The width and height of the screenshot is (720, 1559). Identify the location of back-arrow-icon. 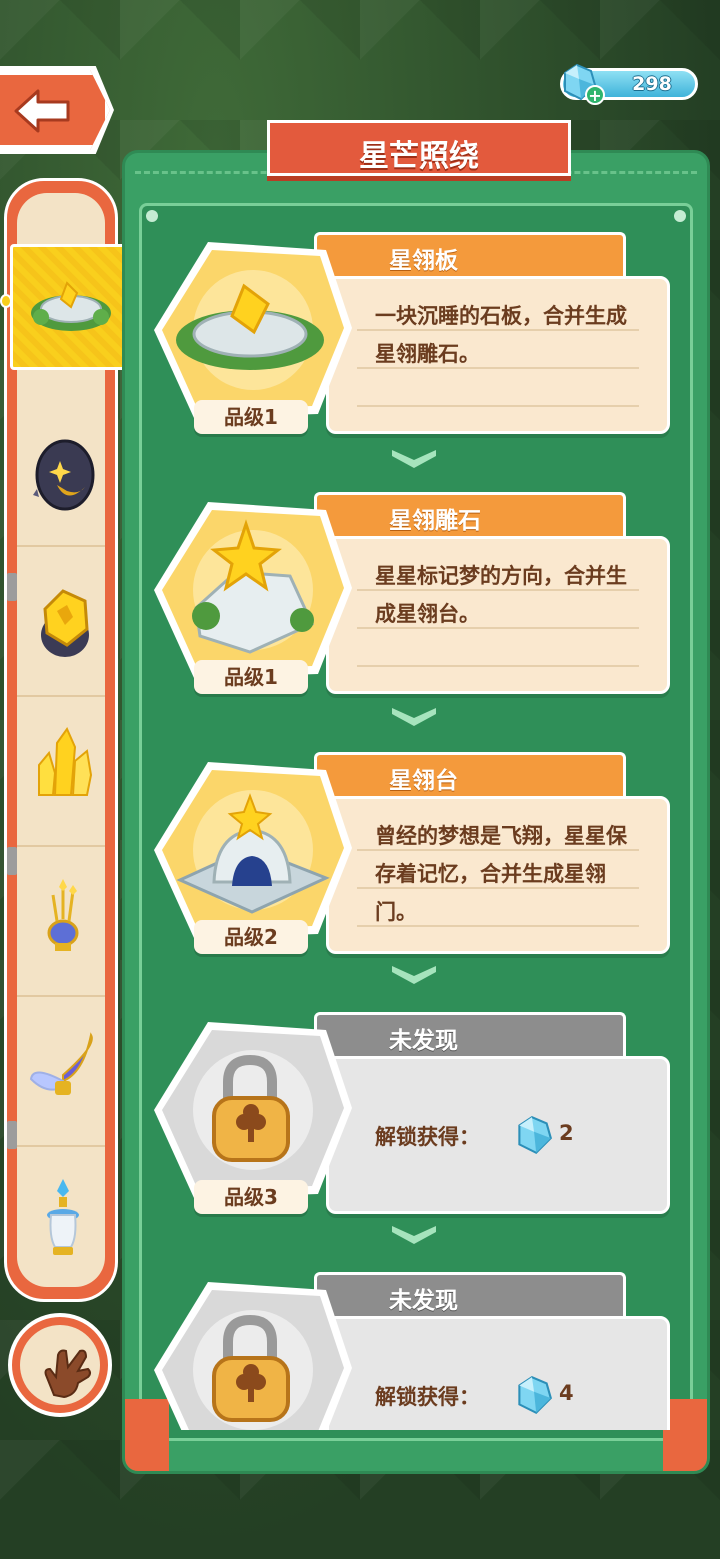
(42, 111).